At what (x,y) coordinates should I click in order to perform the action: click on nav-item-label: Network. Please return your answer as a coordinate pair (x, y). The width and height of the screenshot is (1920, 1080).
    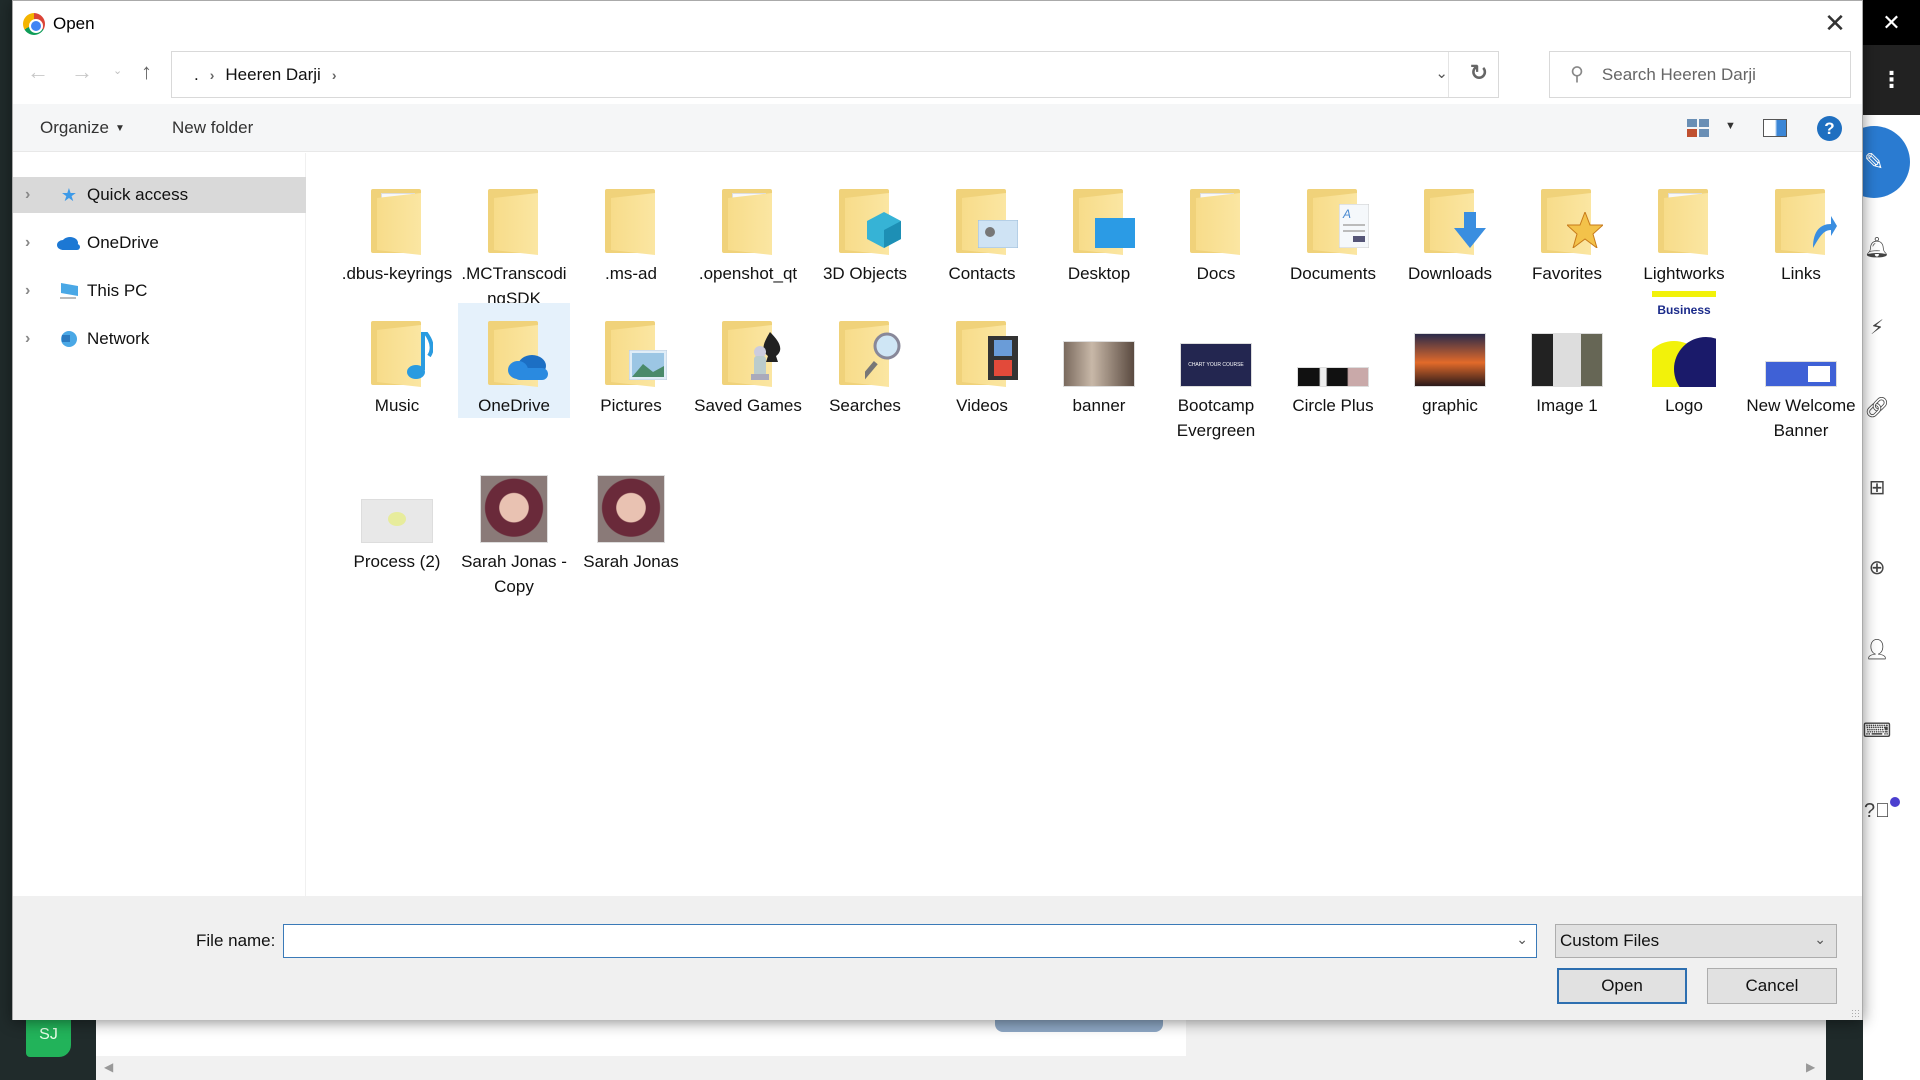
    Looking at the image, I should click on (118, 338).